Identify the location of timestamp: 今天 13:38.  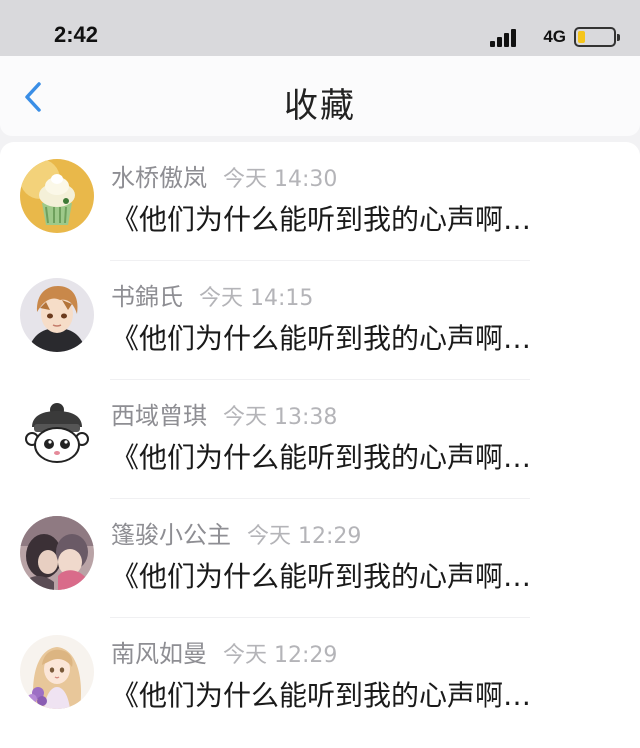
(280, 417).